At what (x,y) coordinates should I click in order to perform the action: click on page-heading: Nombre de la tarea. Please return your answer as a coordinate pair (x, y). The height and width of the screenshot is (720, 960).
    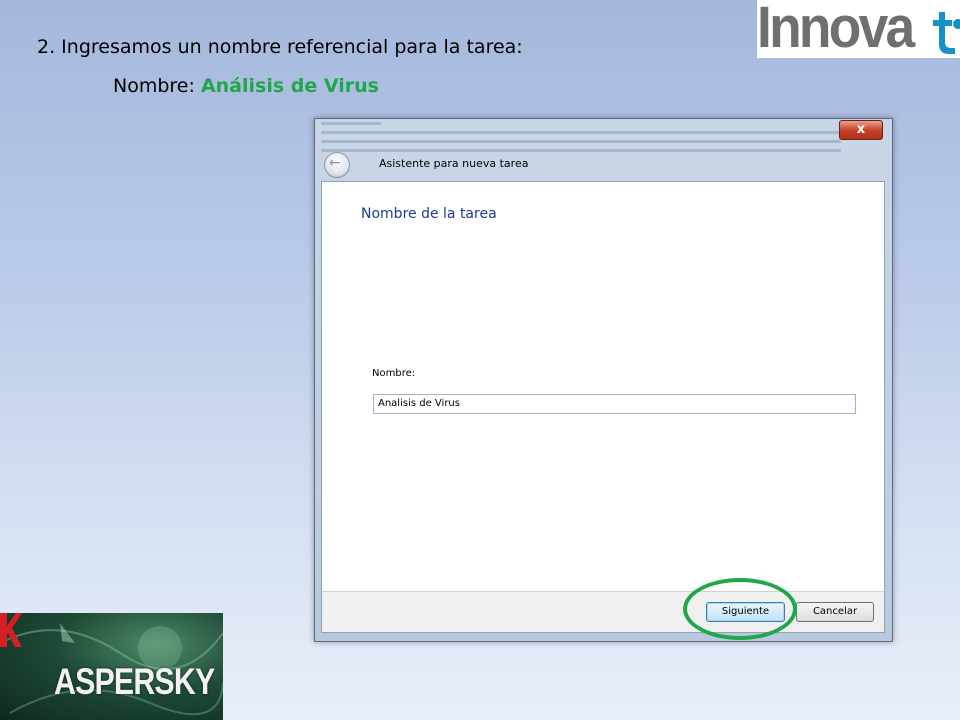
    Looking at the image, I should click on (429, 214).